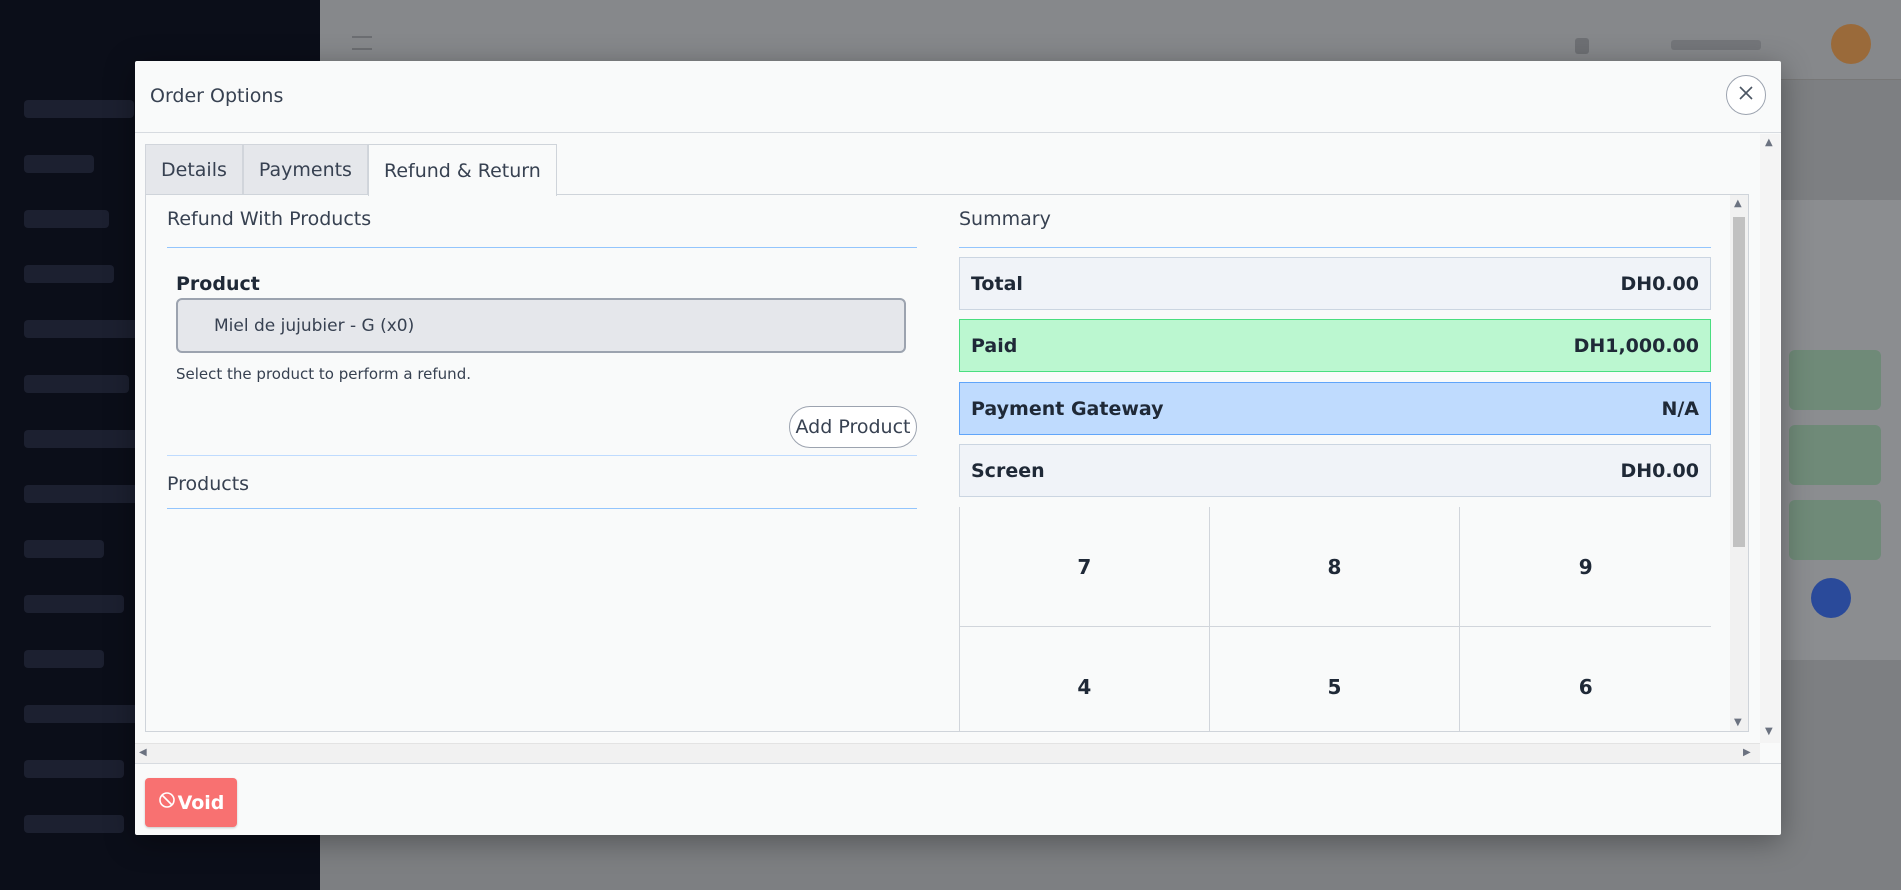 This screenshot has width=1901, height=890. I want to click on summary-gateway-label: Payment Gateway, so click(1067, 408).